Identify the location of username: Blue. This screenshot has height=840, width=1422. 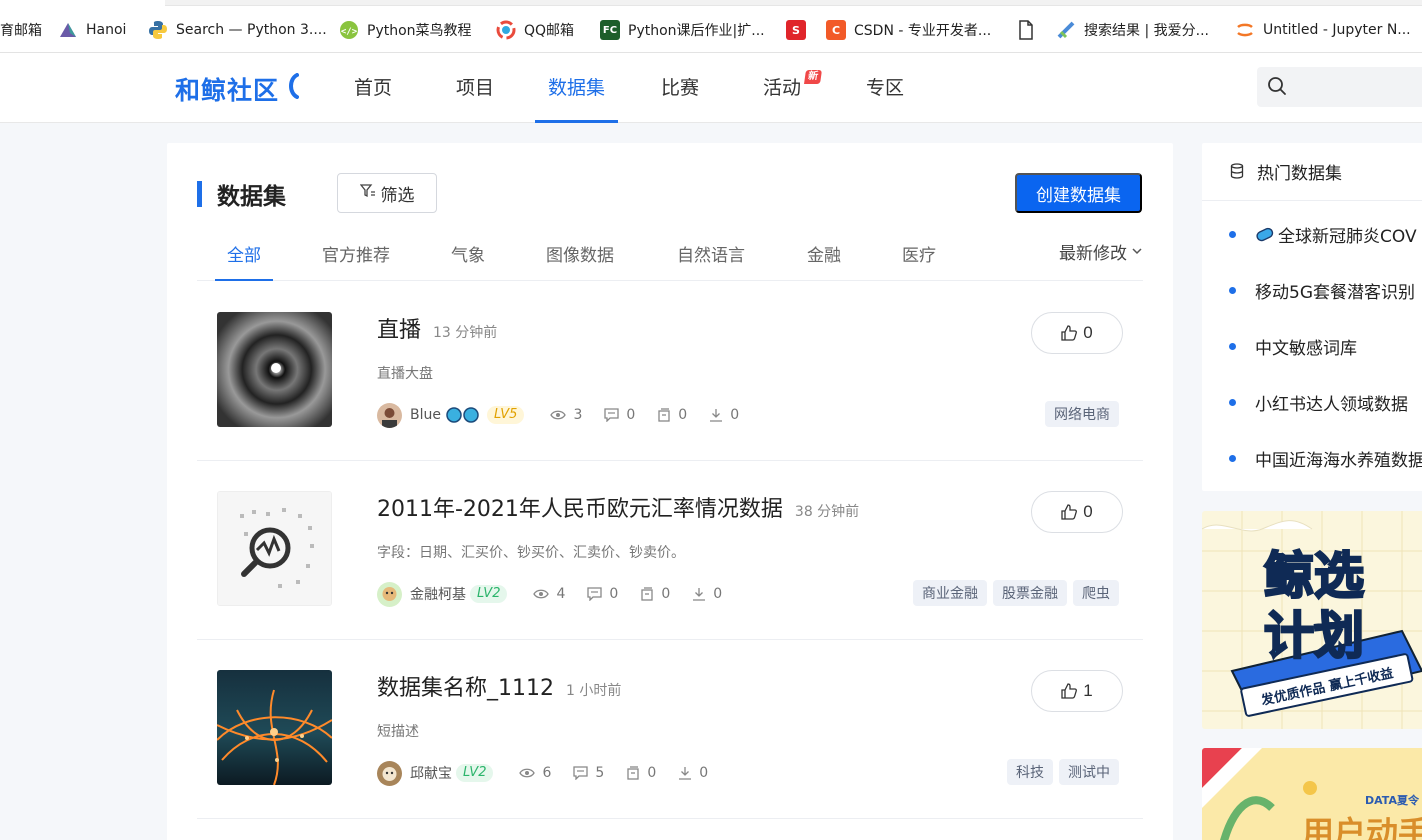
(425, 415).